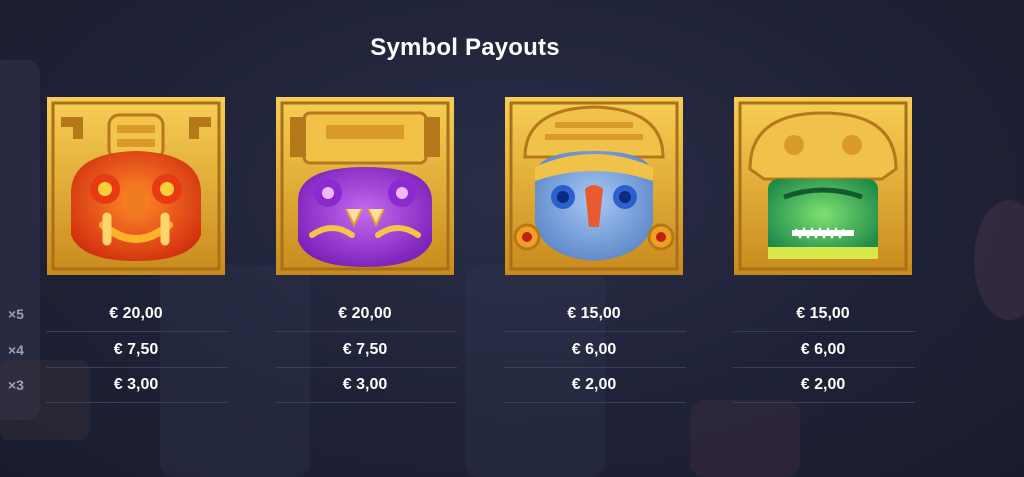 The image size is (1024, 477). I want to click on blue-mask-icon, so click(594, 186).